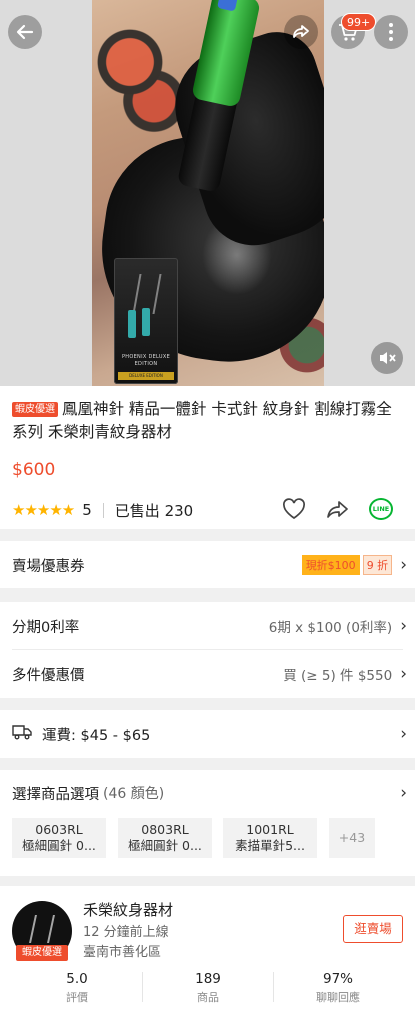  I want to click on mute-button, so click(387, 358).